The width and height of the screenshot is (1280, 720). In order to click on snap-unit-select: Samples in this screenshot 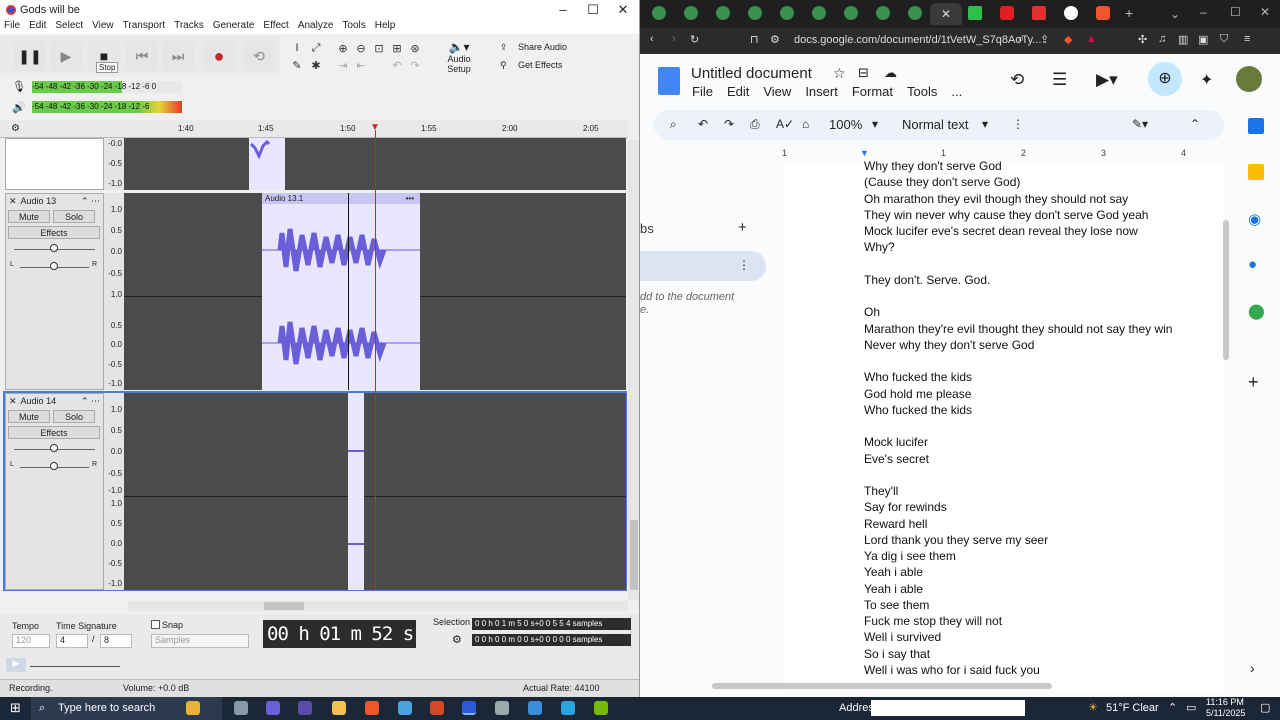, I will do `click(200, 641)`.